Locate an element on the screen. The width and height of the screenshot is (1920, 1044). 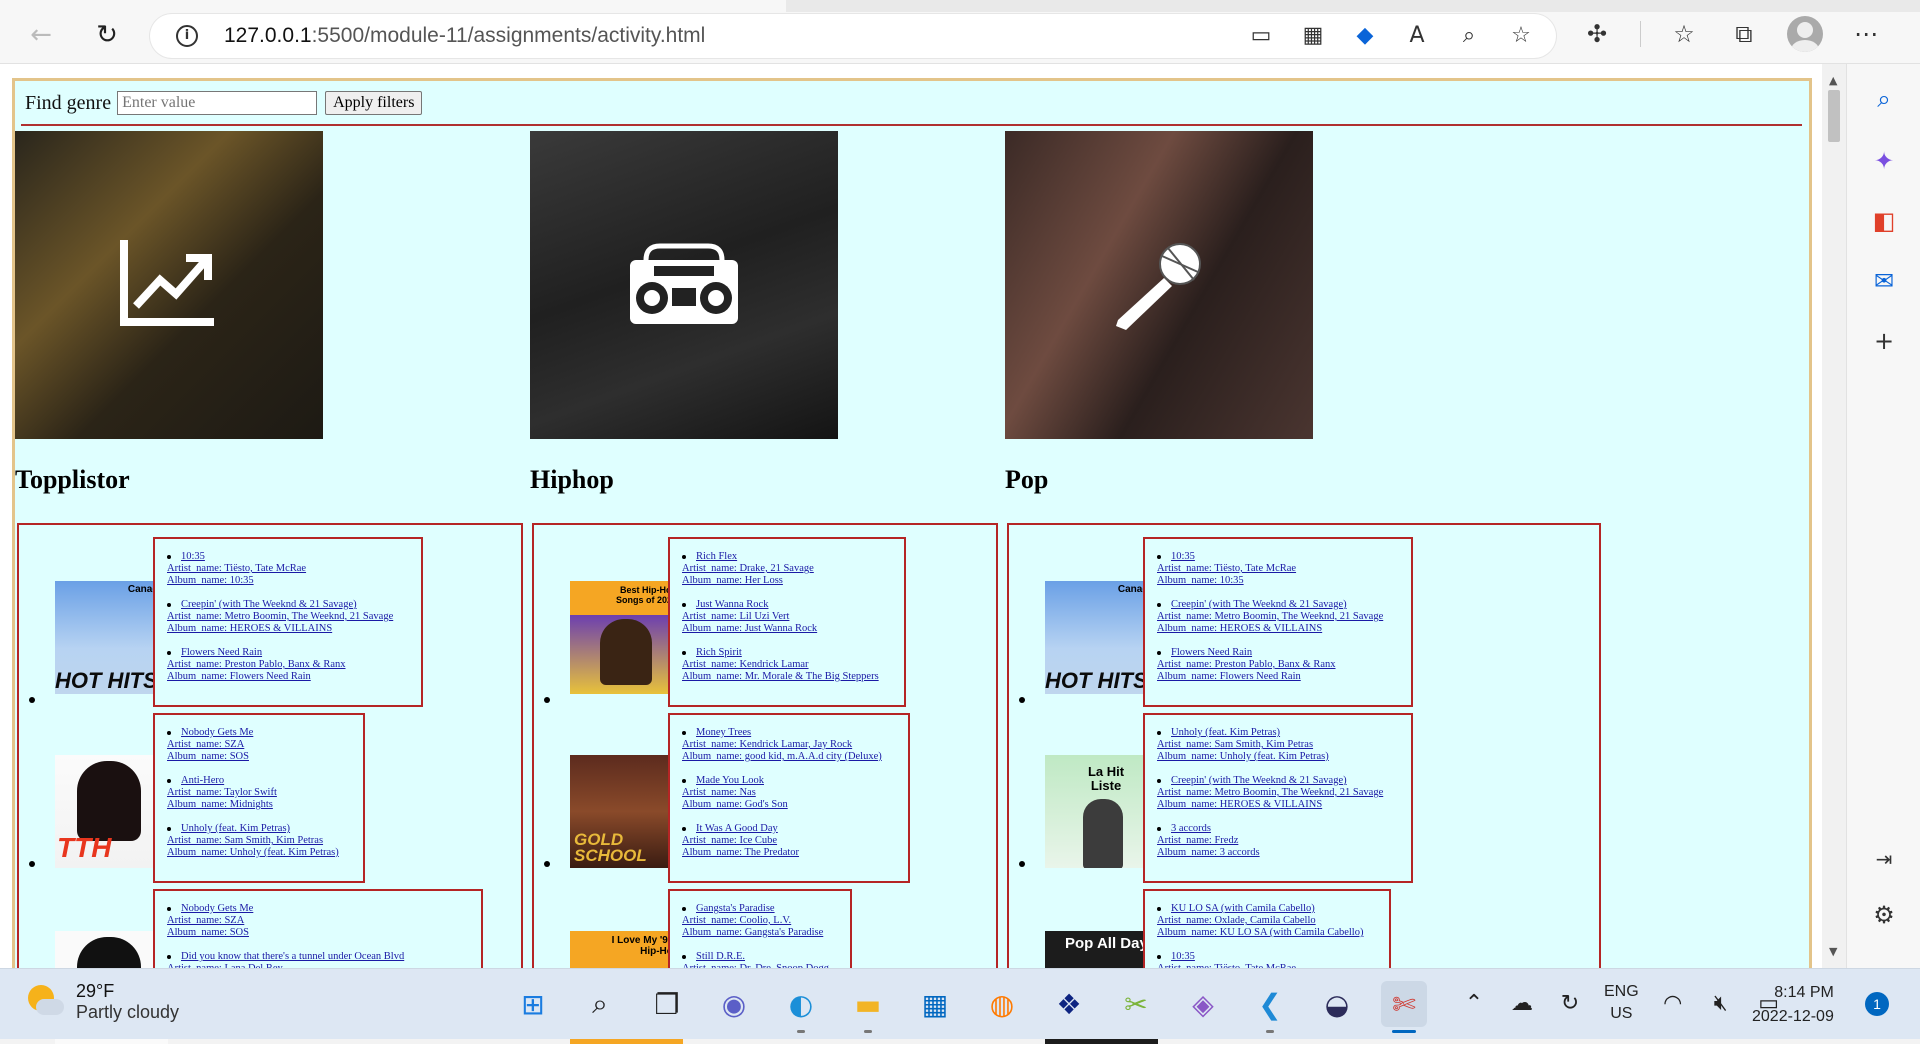
app-available-icon: ▭ is located at coordinates (1261, 36).